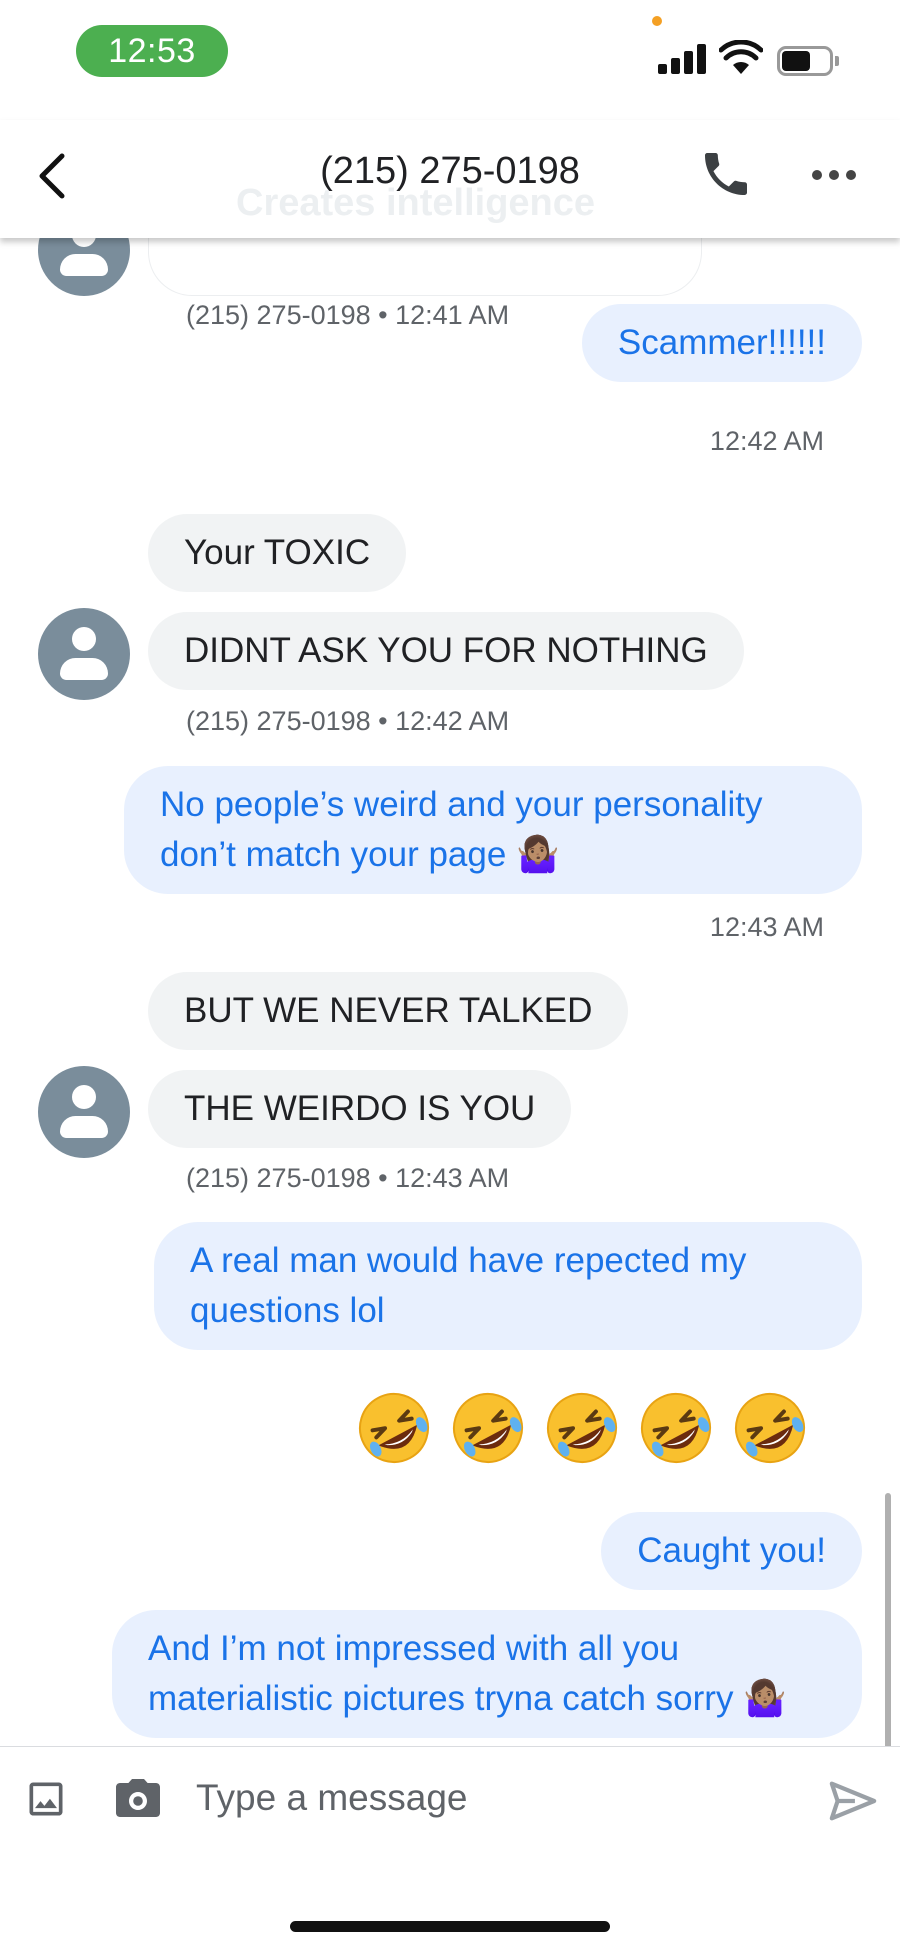 This screenshot has width=900, height=1947. Describe the element at coordinates (766, 441) in the screenshot. I see `message-meta: 12:42 AM` at that location.